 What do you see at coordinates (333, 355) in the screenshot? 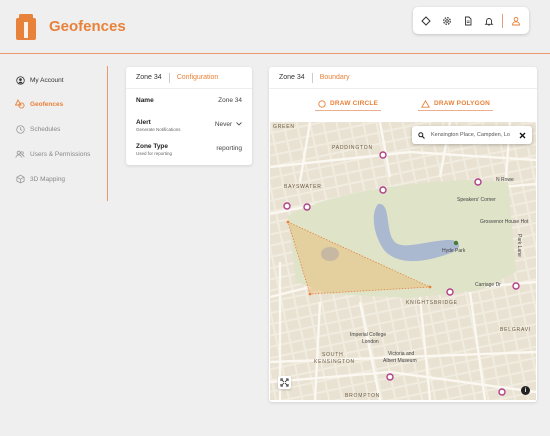
I see `map-label-south: SOUTH` at bounding box center [333, 355].